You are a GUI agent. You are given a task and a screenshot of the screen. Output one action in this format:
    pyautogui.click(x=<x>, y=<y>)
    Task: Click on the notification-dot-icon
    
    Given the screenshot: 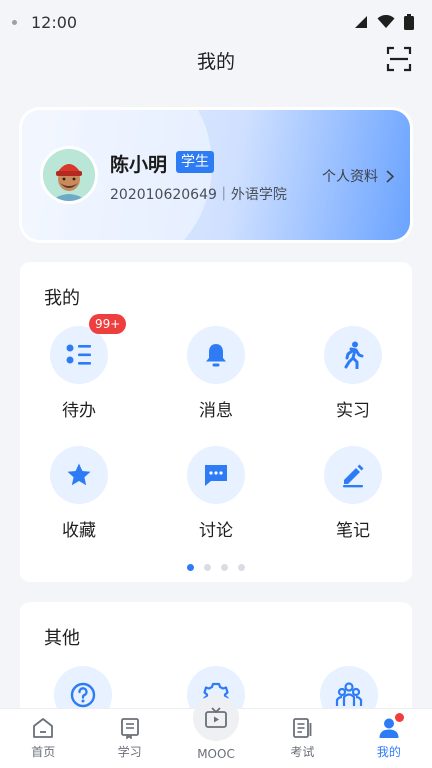 What is the action you would take?
    pyautogui.click(x=14, y=22)
    